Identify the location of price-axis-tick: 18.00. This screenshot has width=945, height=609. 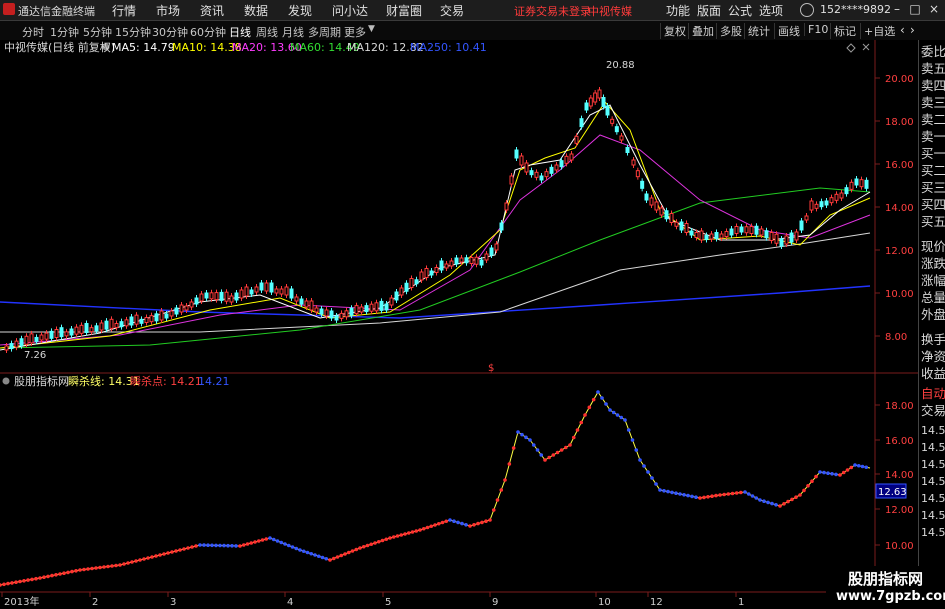
(899, 122).